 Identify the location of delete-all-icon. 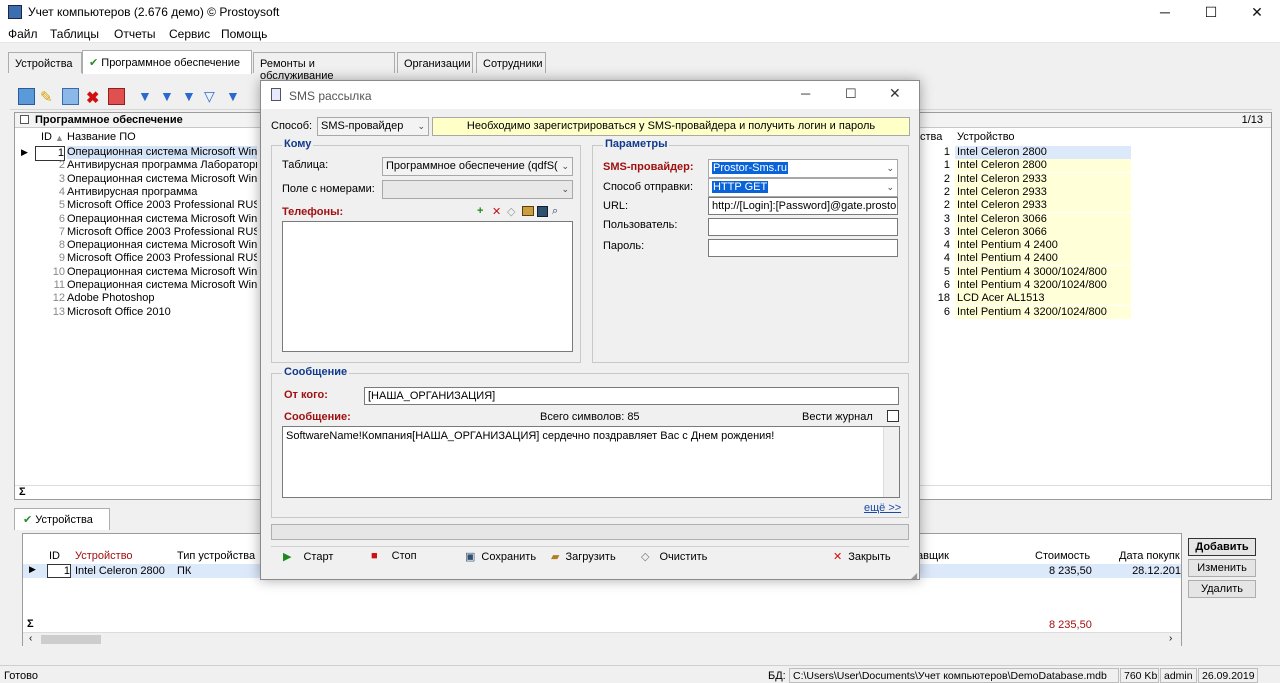
(116, 96).